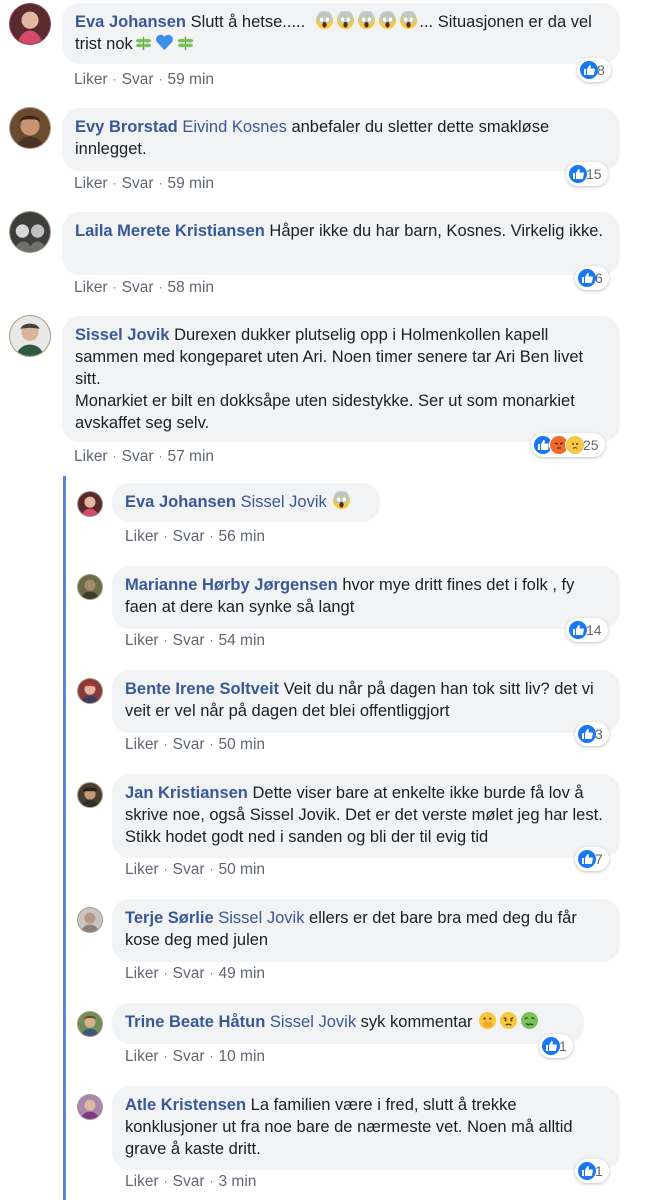 The image size is (647, 1200). Describe the element at coordinates (599, 278) in the screenshot. I see `reaction-count: 6` at that location.